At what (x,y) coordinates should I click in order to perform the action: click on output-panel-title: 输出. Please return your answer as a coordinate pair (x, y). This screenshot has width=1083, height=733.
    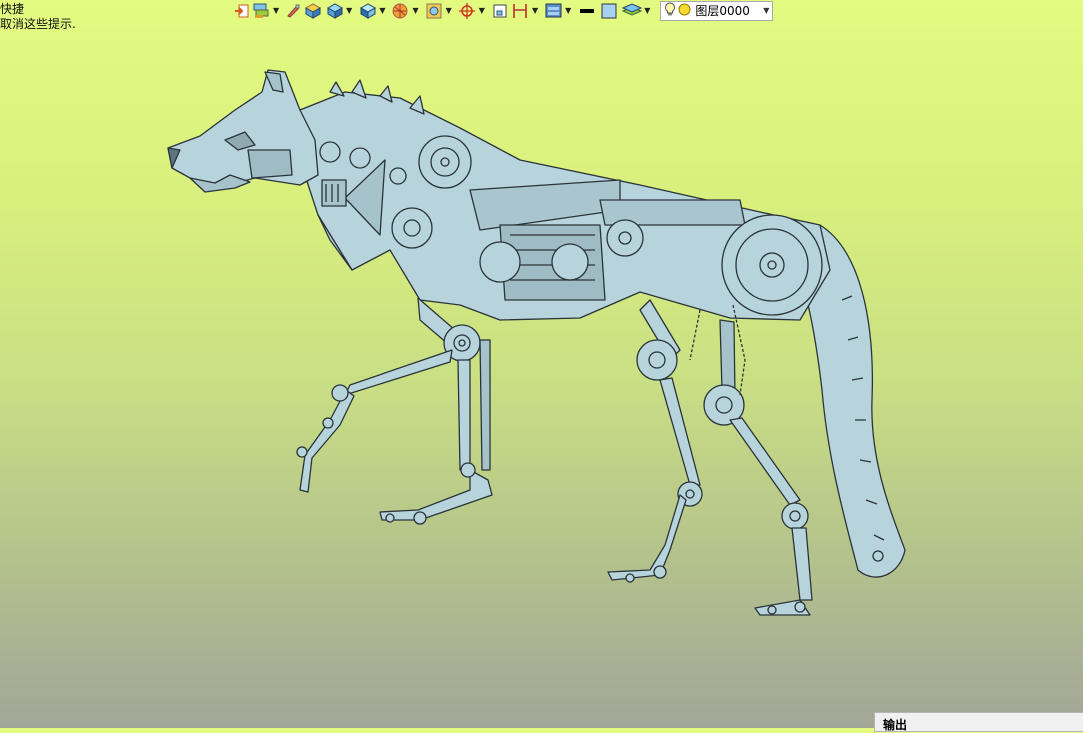
    Looking at the image, I should click on (895, 725).